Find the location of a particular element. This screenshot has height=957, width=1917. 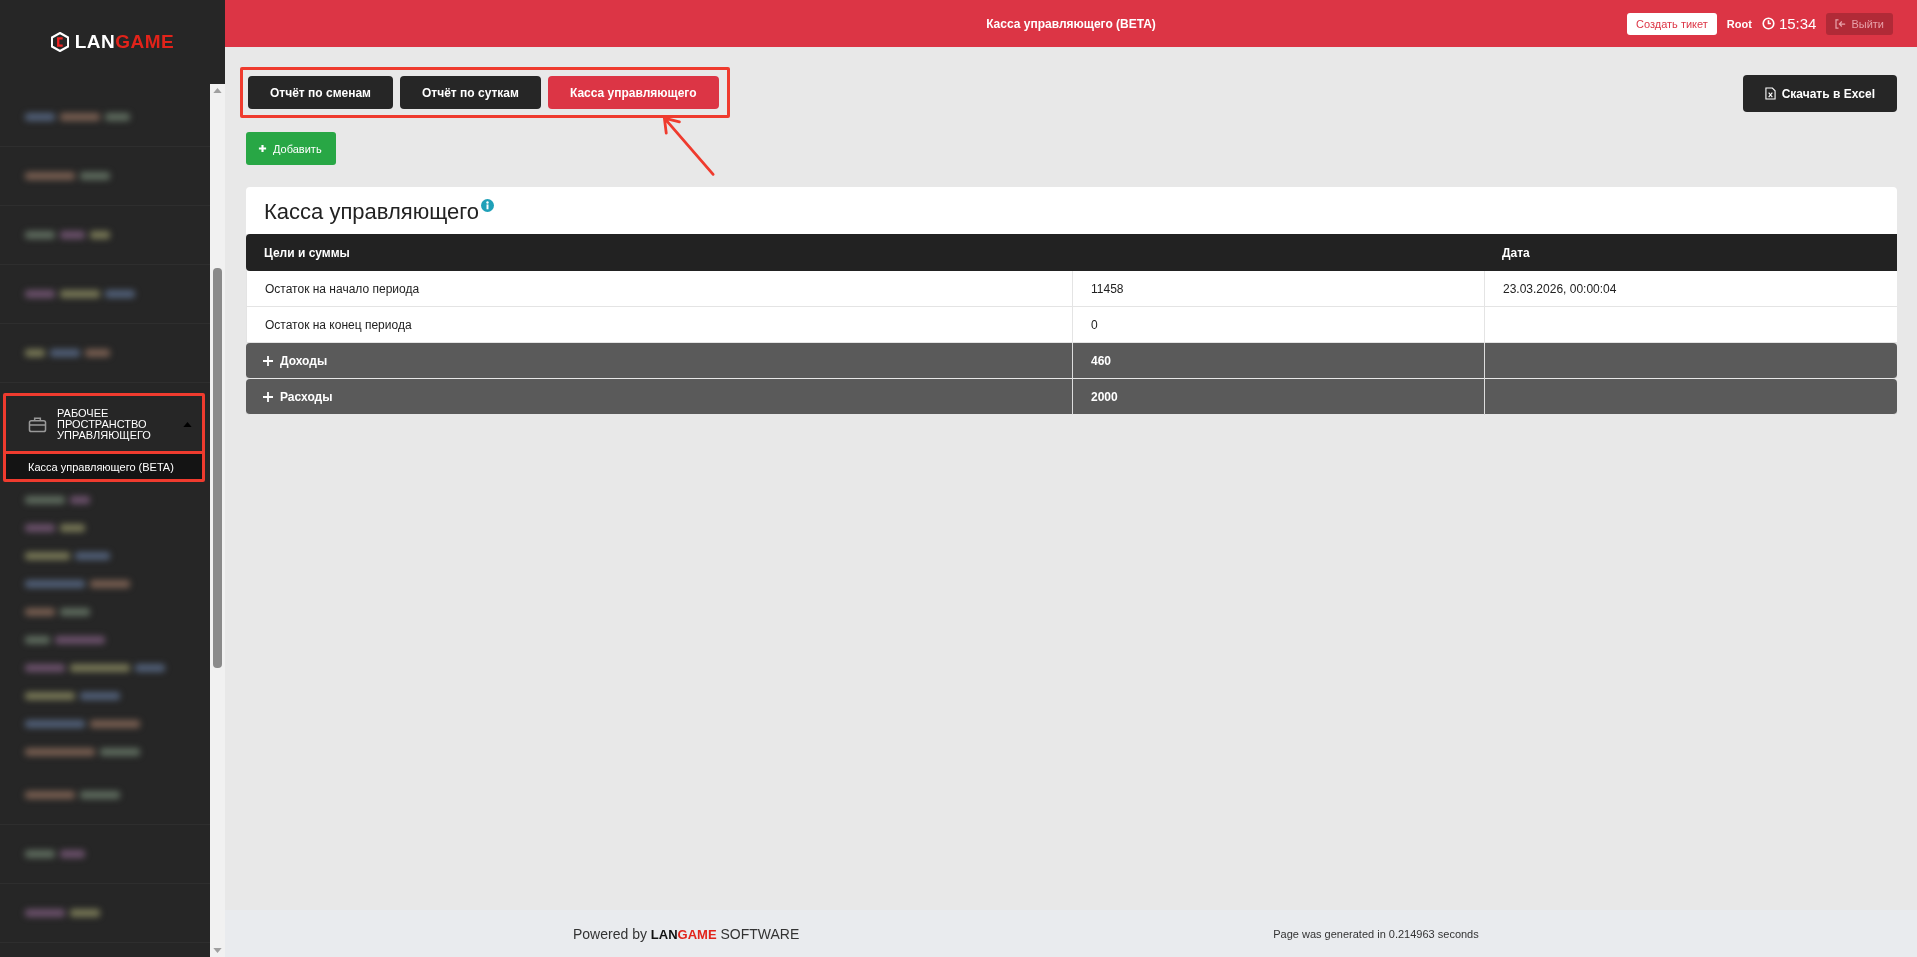

logo: LANGAME is located at coordinates (112, 42).